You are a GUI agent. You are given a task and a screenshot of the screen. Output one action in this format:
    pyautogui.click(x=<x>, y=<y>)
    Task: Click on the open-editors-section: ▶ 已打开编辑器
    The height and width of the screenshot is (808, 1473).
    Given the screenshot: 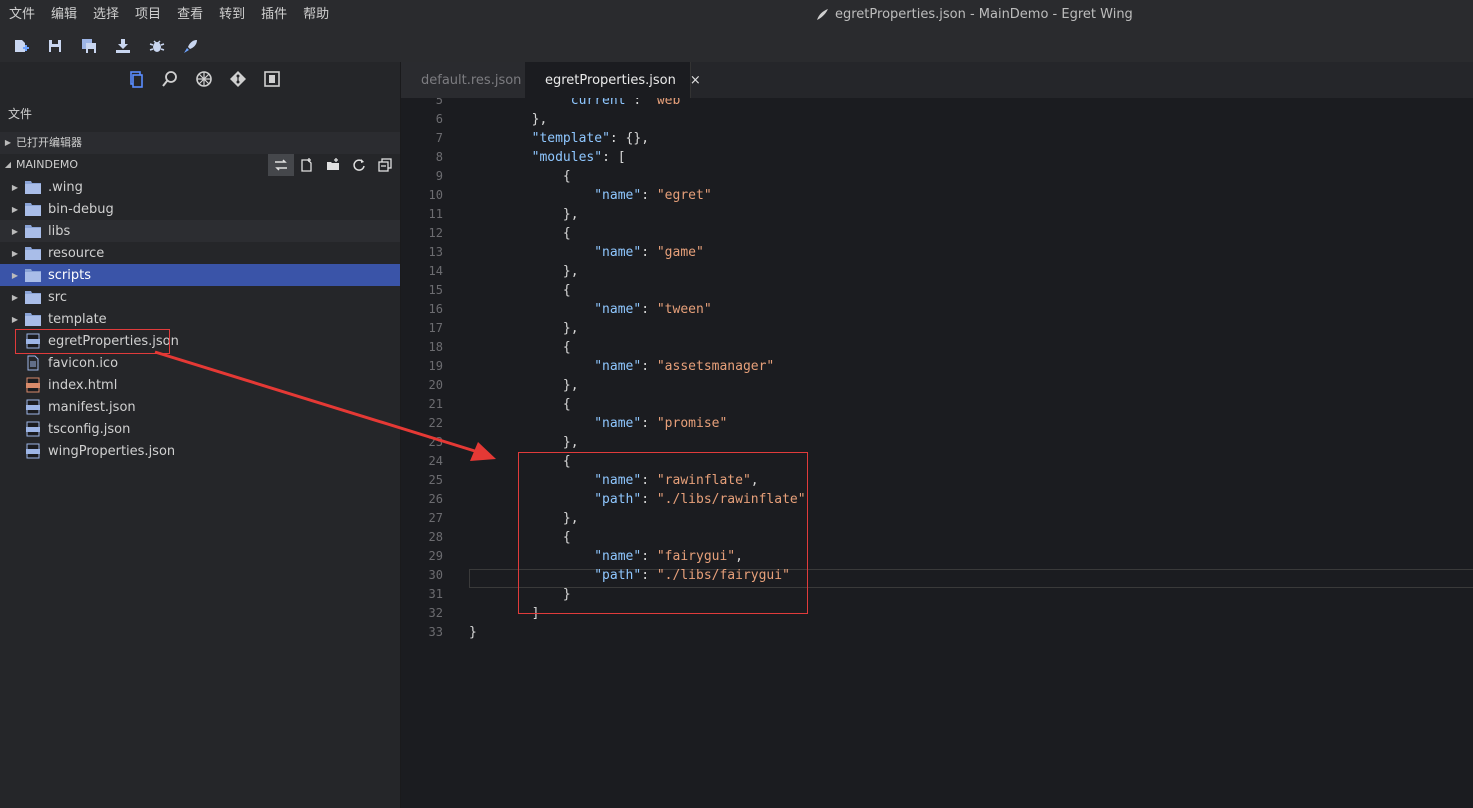 What is the action you would take?
    pyautogui.click(x=200, y=143)
    